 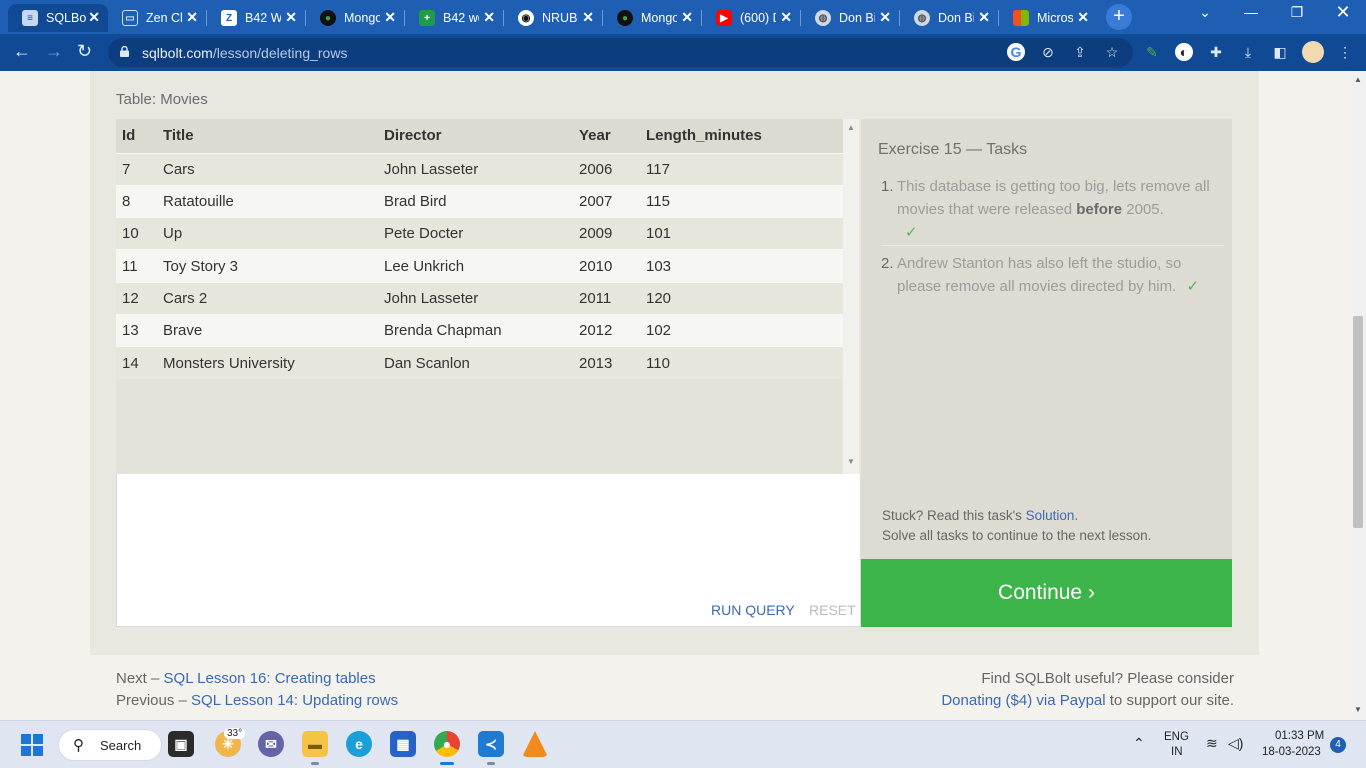 I want to click on google-lens-icon: G, so click(x=1016, y=52).